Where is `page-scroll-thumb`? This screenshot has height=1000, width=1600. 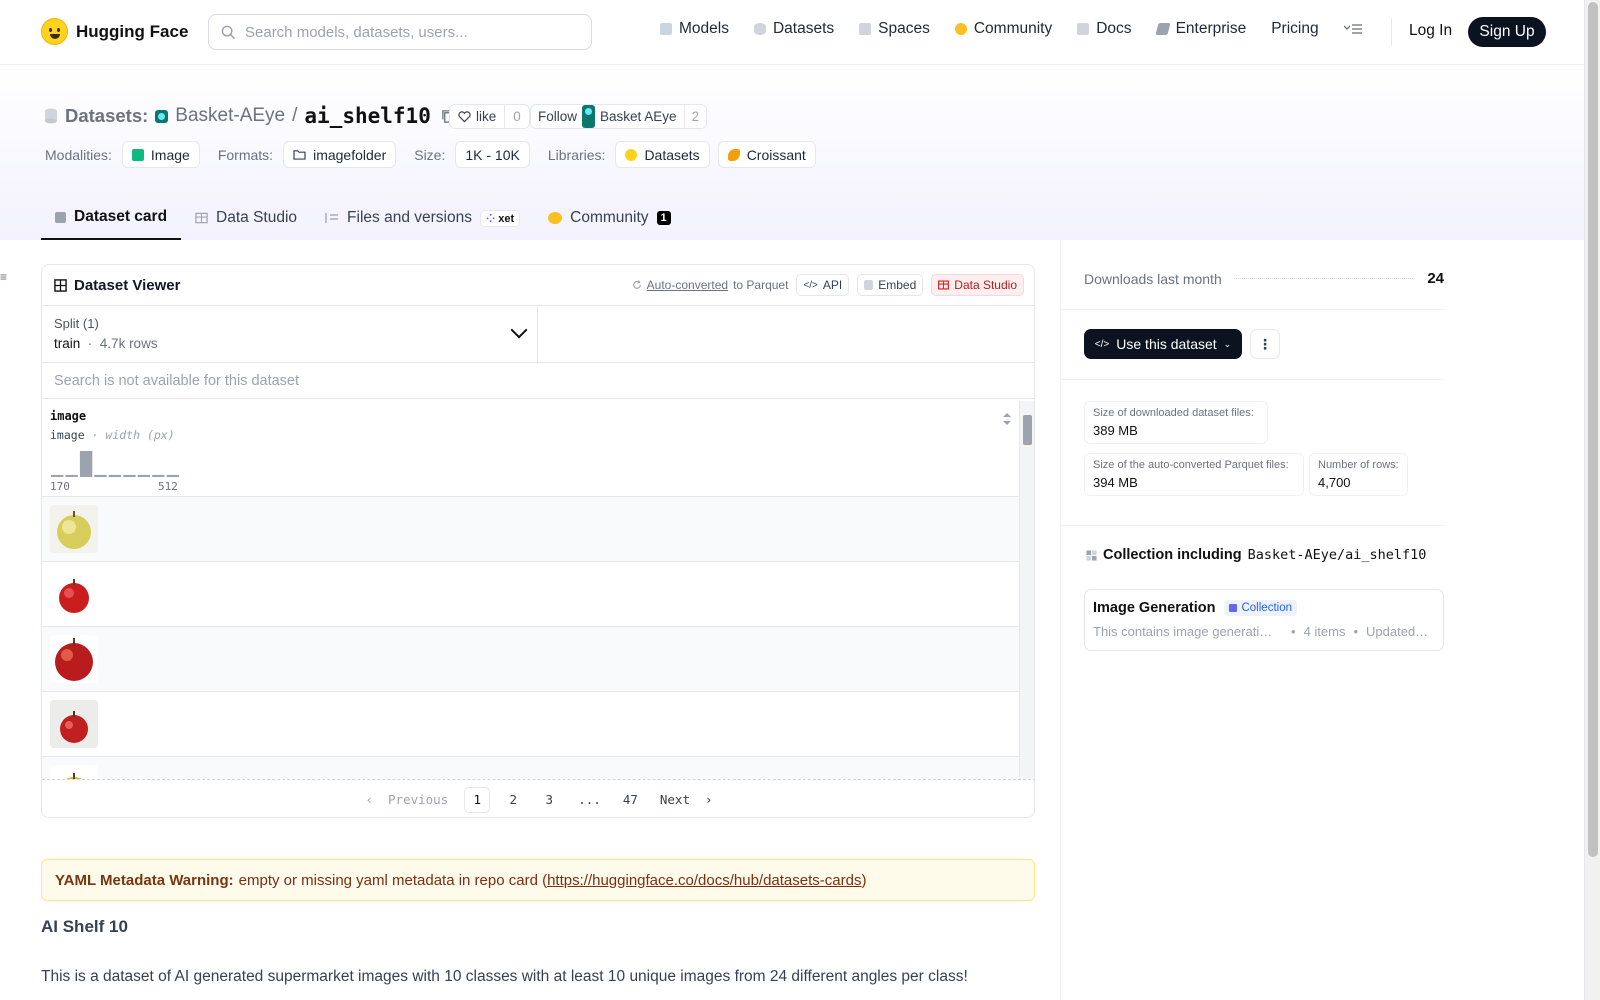
page-scroll-thumb is located at coordinates (1593, 429).